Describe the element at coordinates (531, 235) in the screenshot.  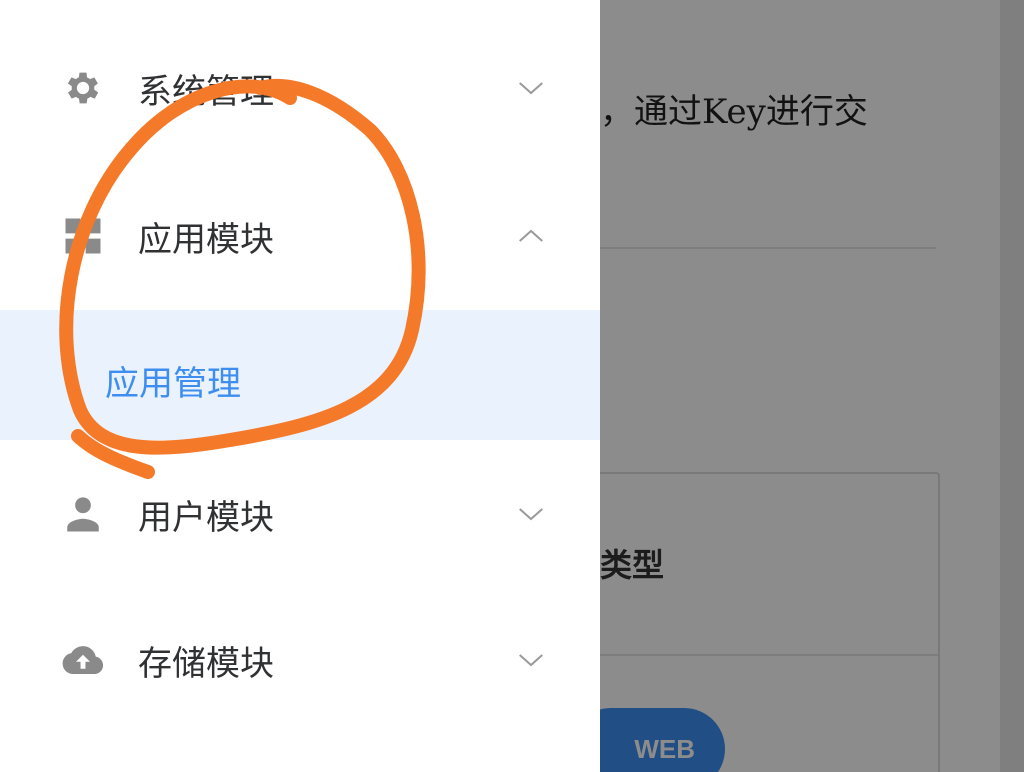
I see `chevron-up-icon` at that location.